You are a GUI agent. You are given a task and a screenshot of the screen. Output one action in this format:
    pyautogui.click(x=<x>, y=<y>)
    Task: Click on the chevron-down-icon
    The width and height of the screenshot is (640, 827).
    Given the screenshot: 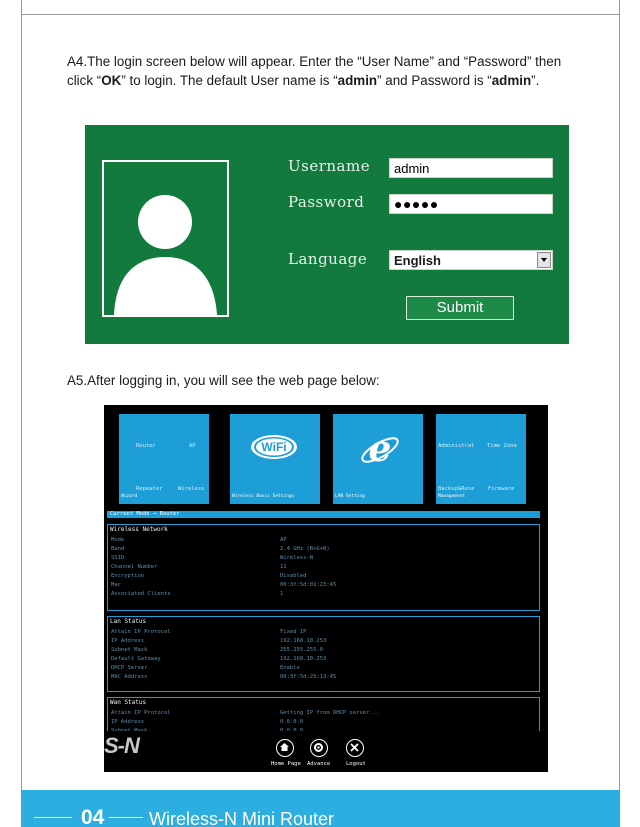 What is the action you would take?
    pyautogui.click(x=544, y=260)
    